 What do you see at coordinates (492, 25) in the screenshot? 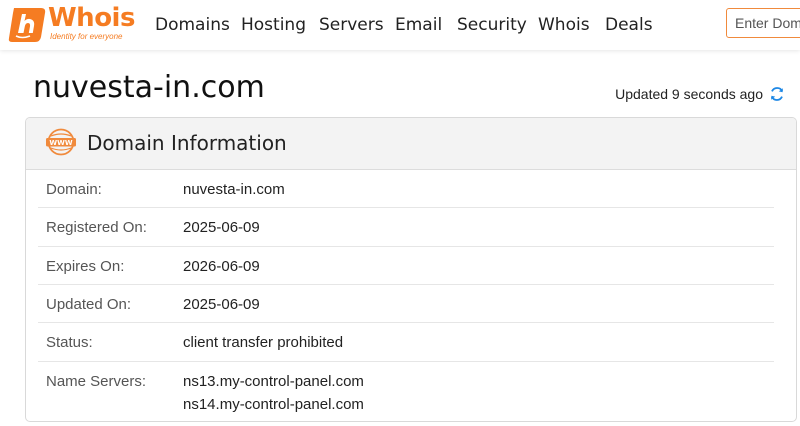
I see `nav-item-security: Security` at bounding box center [492, 25].